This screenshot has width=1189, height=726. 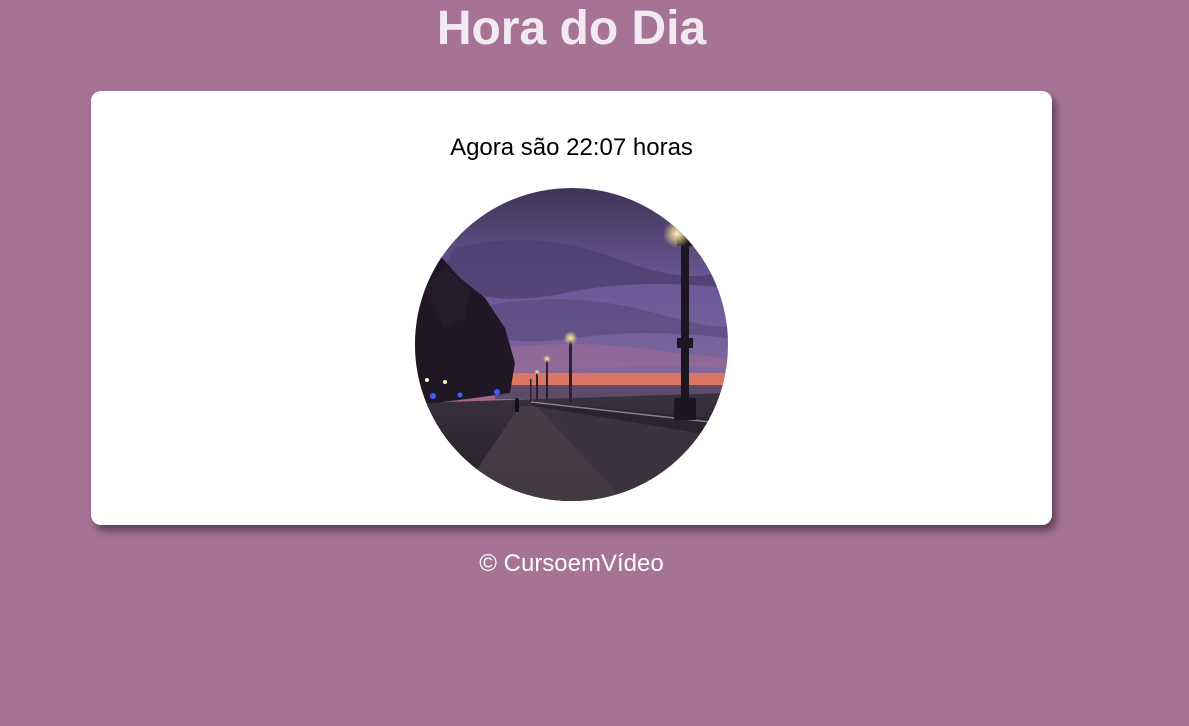 What do you see at coordinates (571, 563) in the screenshot?
I see `footer-copyright: © CursoemVídeo` at bounding box center [571, 563].